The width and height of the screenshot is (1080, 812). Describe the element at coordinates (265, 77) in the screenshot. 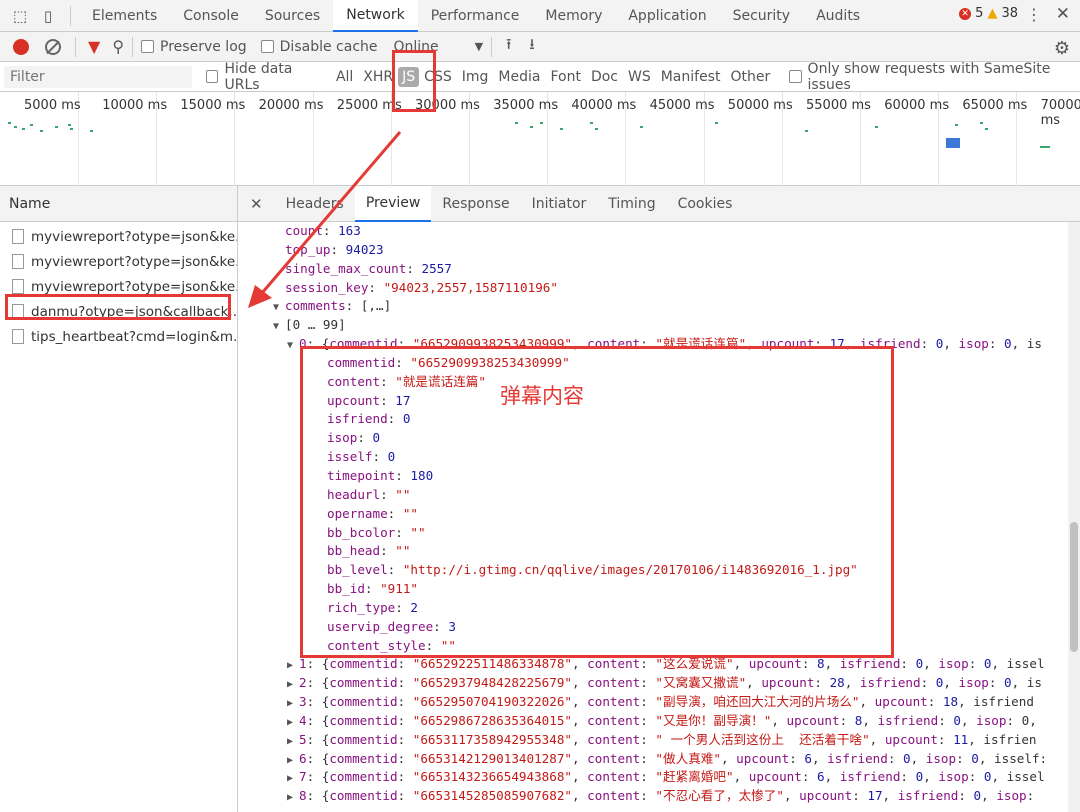

I see `hide-data-urls-checkbox: Hide data URLs` at that location.